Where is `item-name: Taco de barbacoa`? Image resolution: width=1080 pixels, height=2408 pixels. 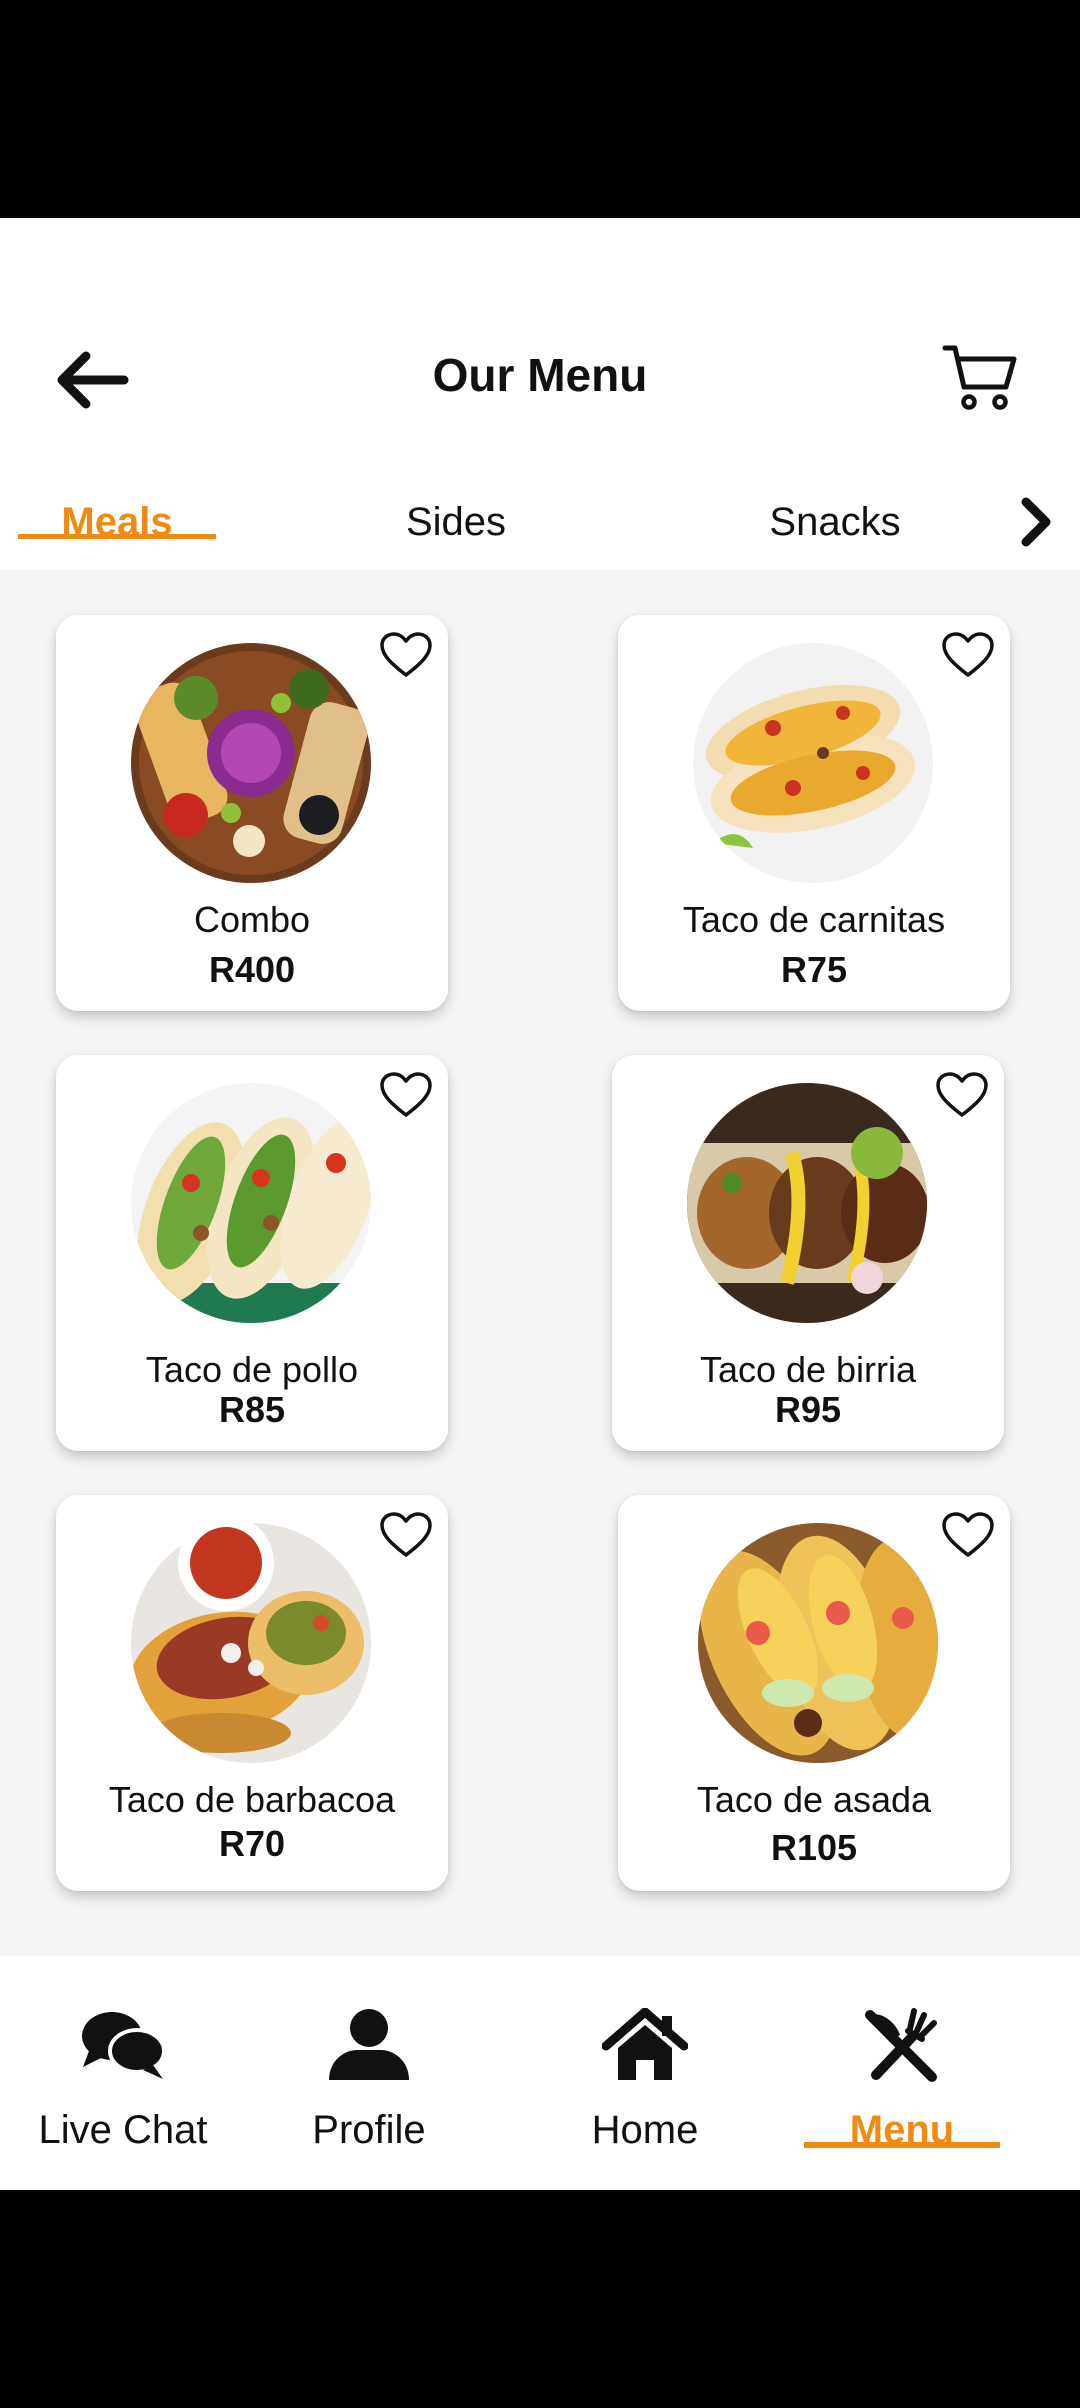 item-name: Taco de barbacoa is located at coordinates (252, 1799).